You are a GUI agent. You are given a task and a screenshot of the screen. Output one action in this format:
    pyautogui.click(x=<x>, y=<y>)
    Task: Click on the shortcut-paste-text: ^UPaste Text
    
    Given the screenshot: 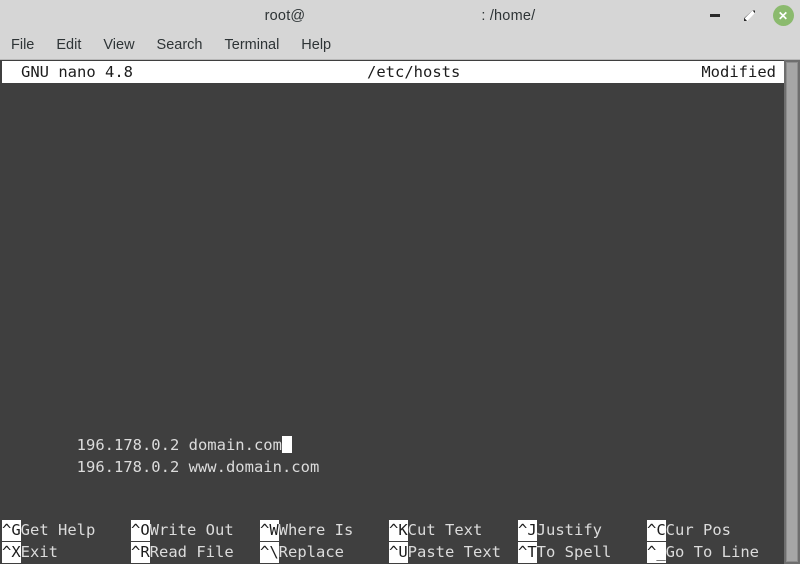 What is the action you would take?
    pyautogui.click(x=445, y=552)
    